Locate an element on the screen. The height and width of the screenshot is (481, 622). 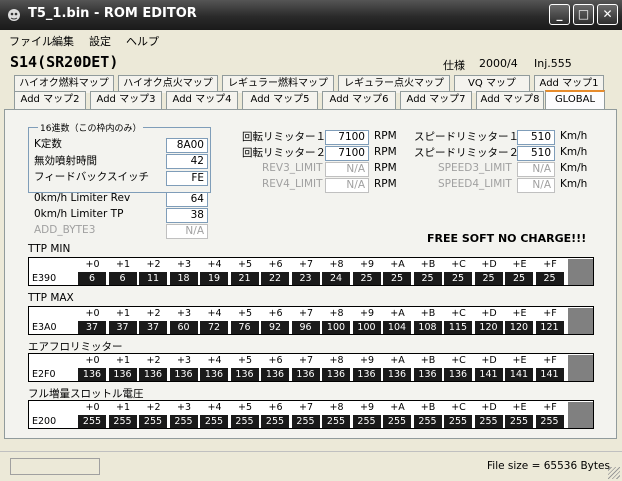
k-const-input: 8A00 is located at coordinates (187, 145).